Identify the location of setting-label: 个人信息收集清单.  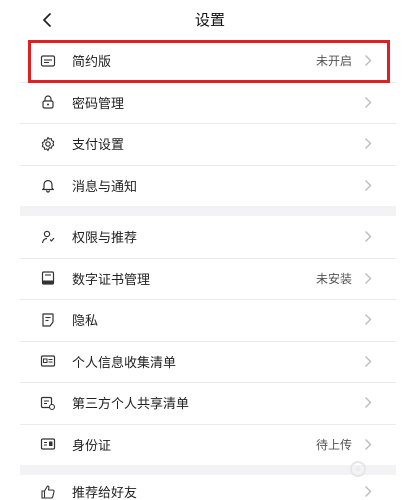
(124, 363).